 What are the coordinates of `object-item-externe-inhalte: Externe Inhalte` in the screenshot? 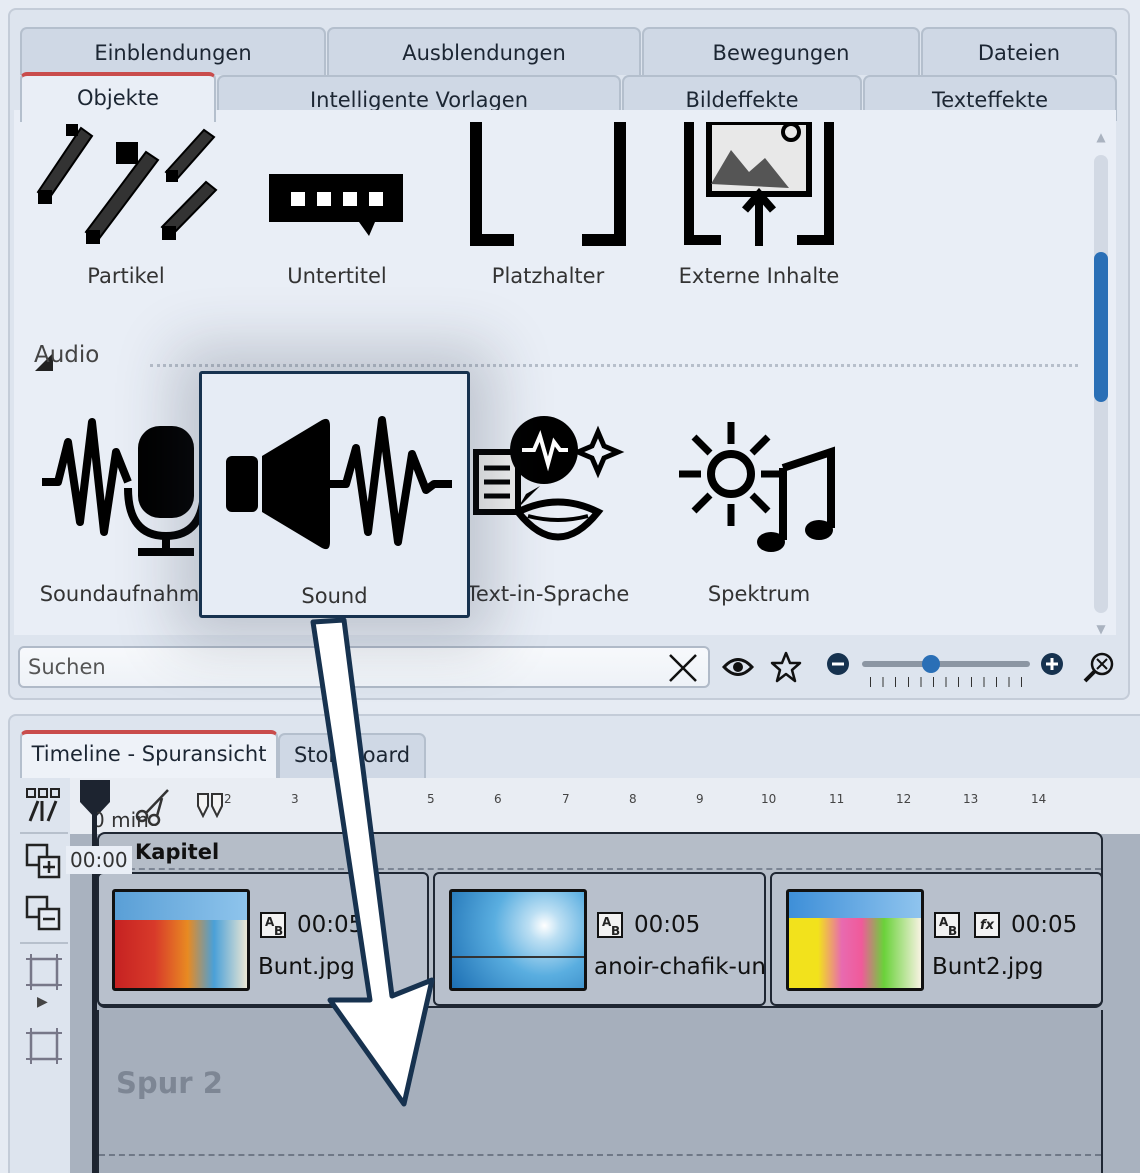 It's located at (759, 205).